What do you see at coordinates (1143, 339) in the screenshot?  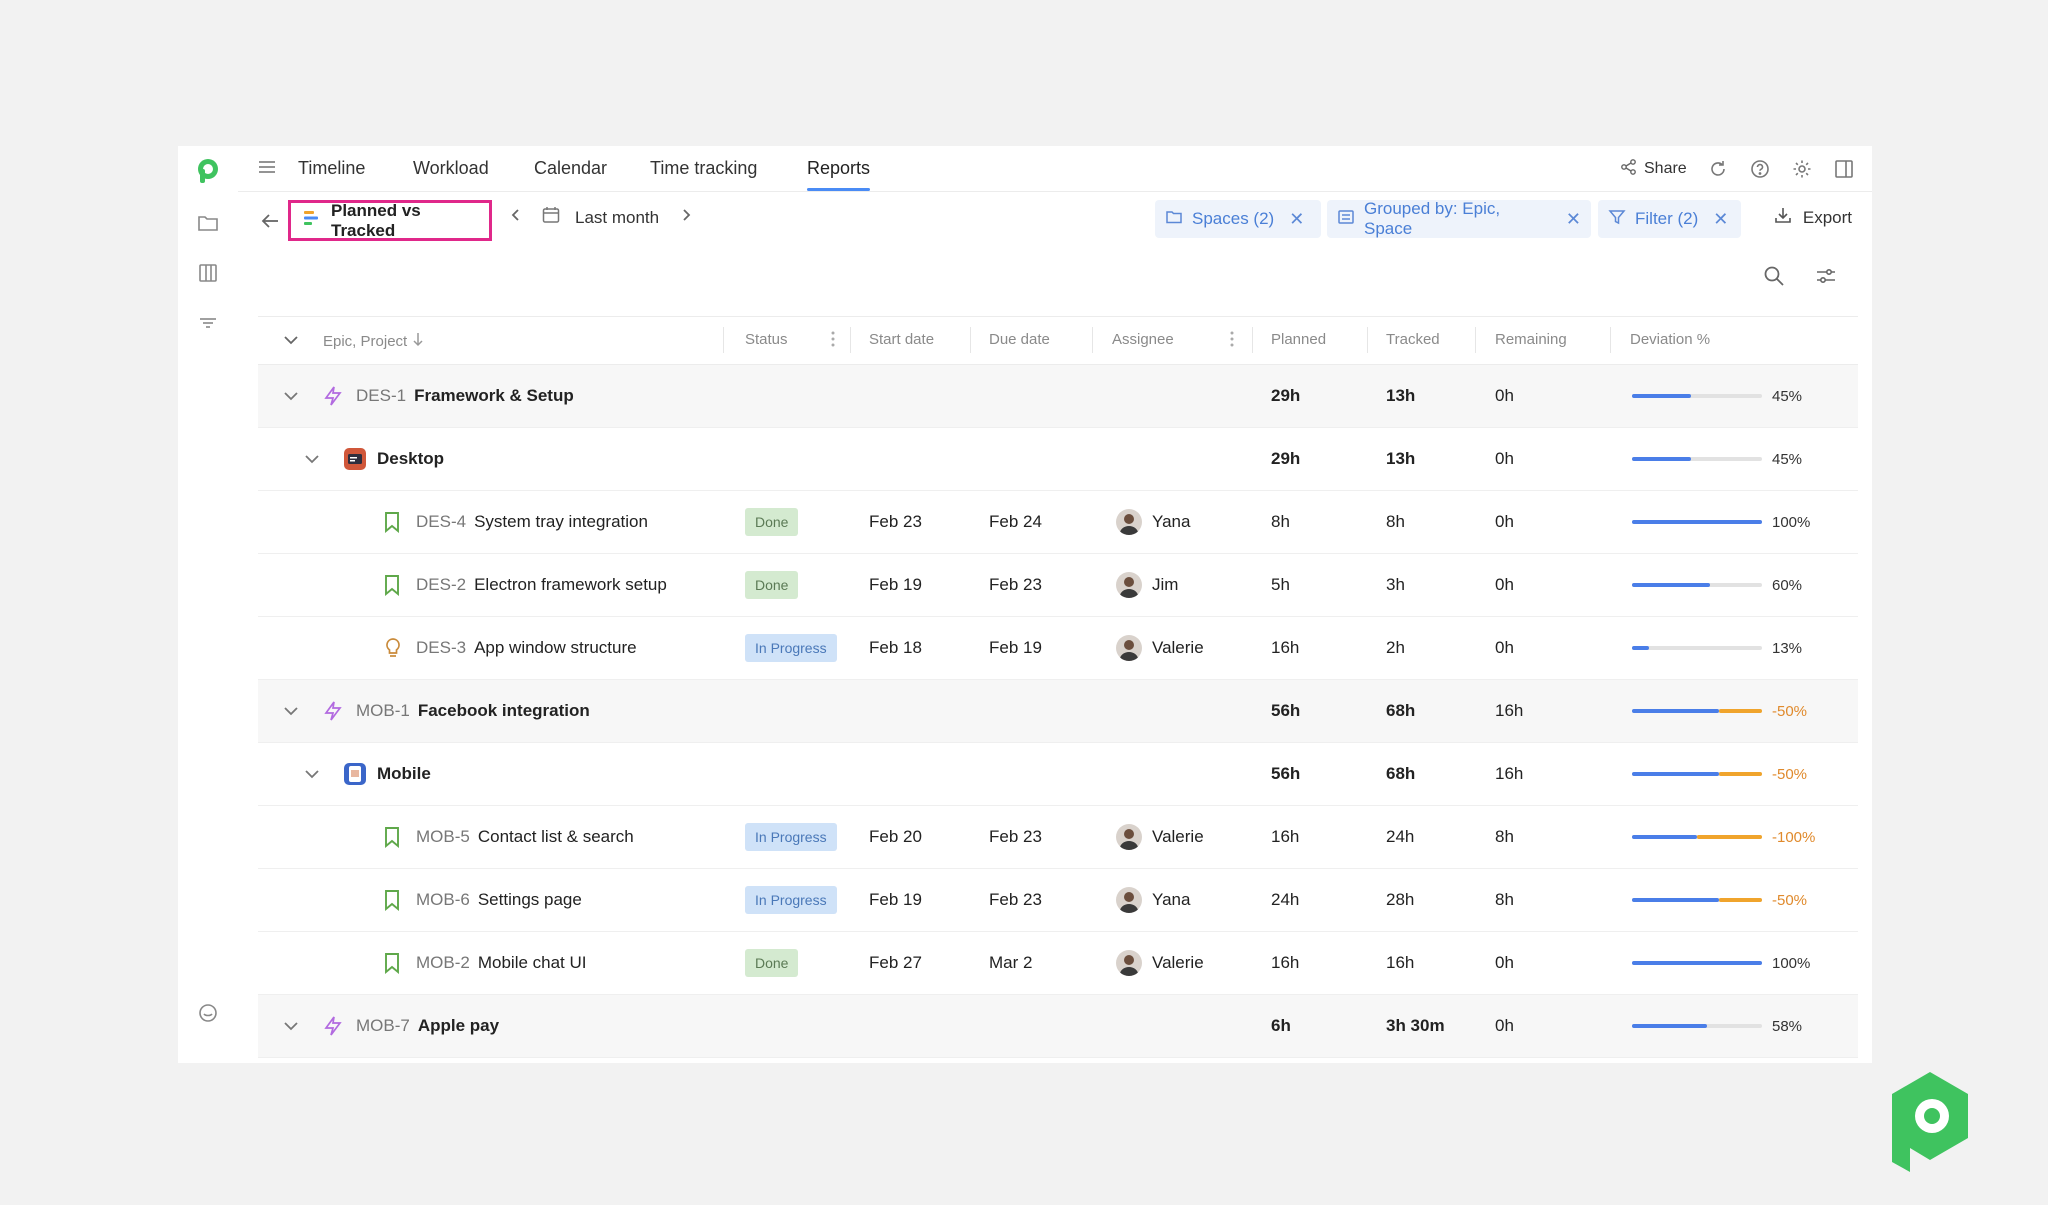 I see `col-assignee: Assignee` at bounding box center [1143, 339].